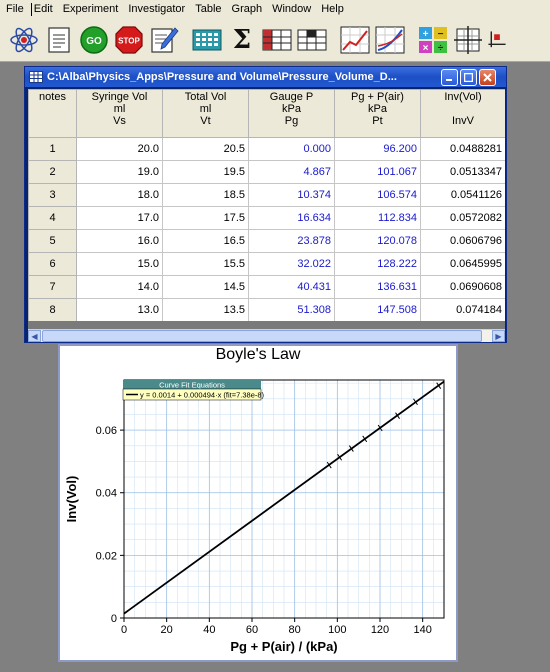 The width and height of the screenshot is (550, 672). Describe the element at coordinates (433, 40) in the screenshot. I see `calculator-grid-icon: + − × ÷` at that location.